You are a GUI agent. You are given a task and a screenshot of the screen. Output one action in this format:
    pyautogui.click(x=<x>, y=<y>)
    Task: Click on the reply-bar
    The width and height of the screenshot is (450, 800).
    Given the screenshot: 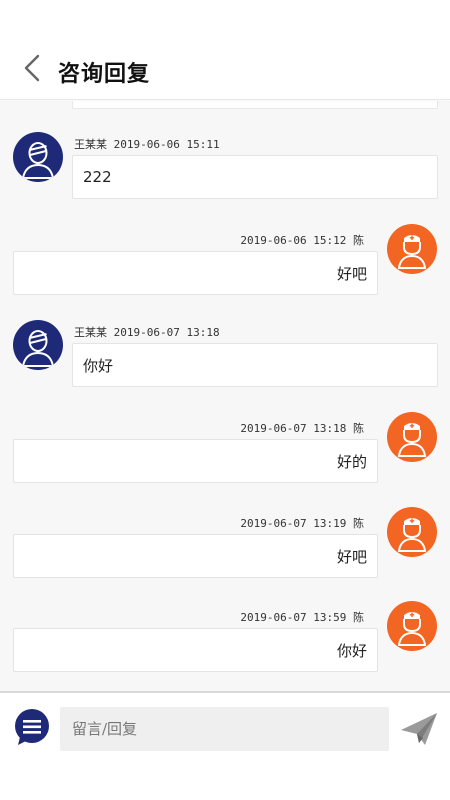 What is the action you would take?
    pyautogui.click(x=225, y=745)
    